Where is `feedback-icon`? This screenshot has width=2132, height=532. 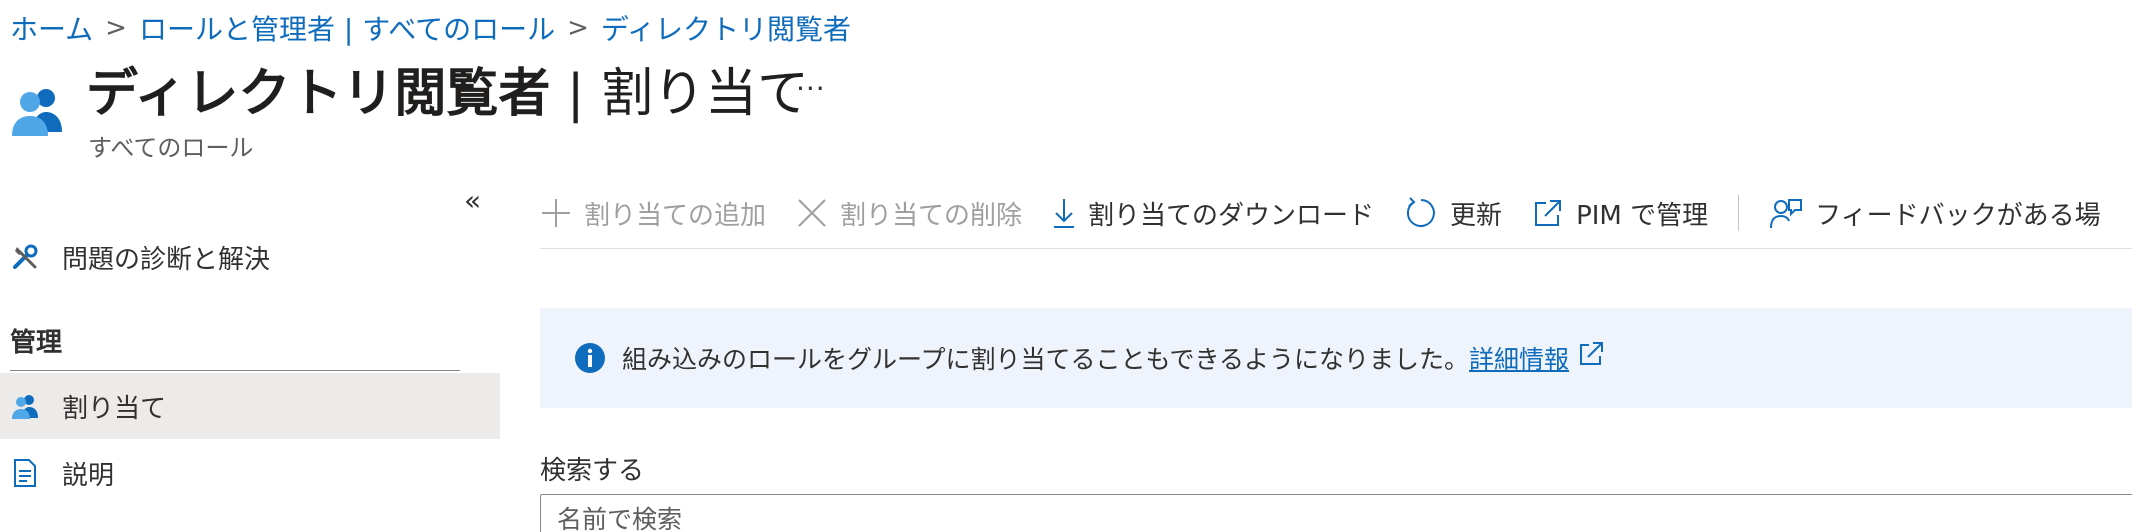
feedback-icon is located at coordinates (1786, 214).